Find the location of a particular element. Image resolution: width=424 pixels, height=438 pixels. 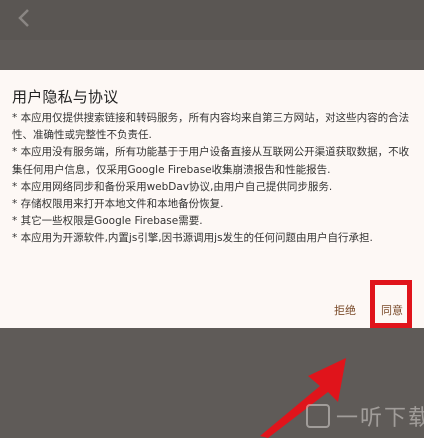

watermark-logo-icon is located at coordinates (318, 416).